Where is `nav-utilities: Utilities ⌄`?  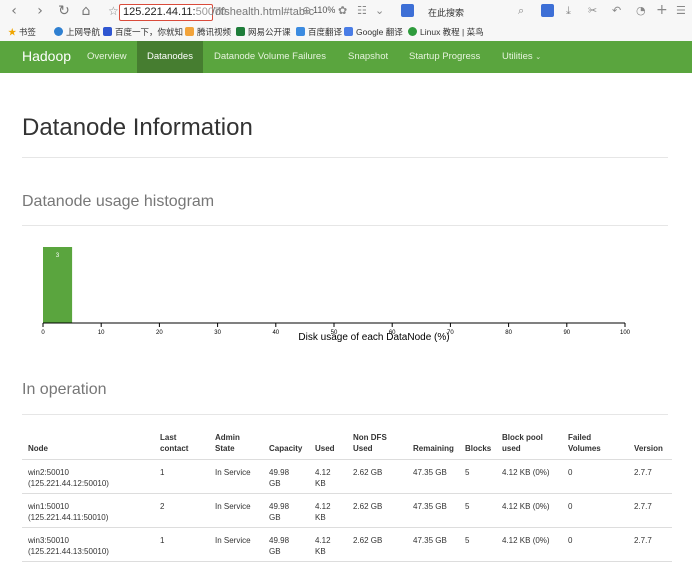
nav-utilities: Utilities ⌄ is located at coordinates (521, 57).